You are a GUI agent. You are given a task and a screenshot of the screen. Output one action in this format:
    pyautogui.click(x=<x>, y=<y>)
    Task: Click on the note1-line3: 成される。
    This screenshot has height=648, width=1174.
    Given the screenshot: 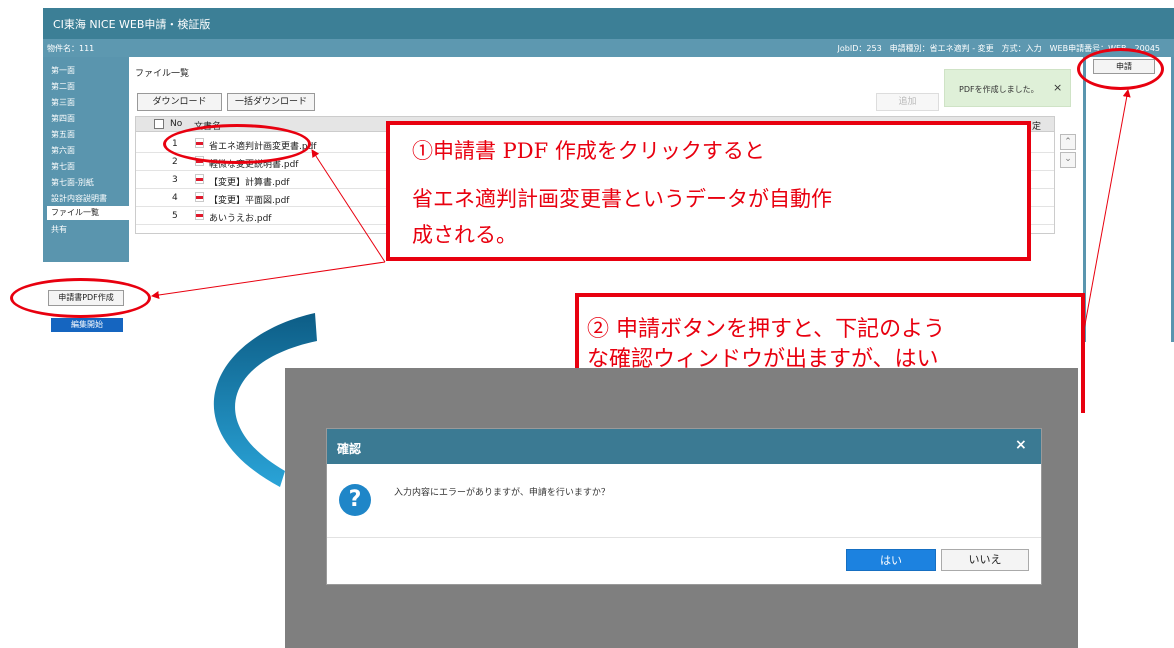 What is the action you would take?
    pyautogui.click(x=464, y=235)
    